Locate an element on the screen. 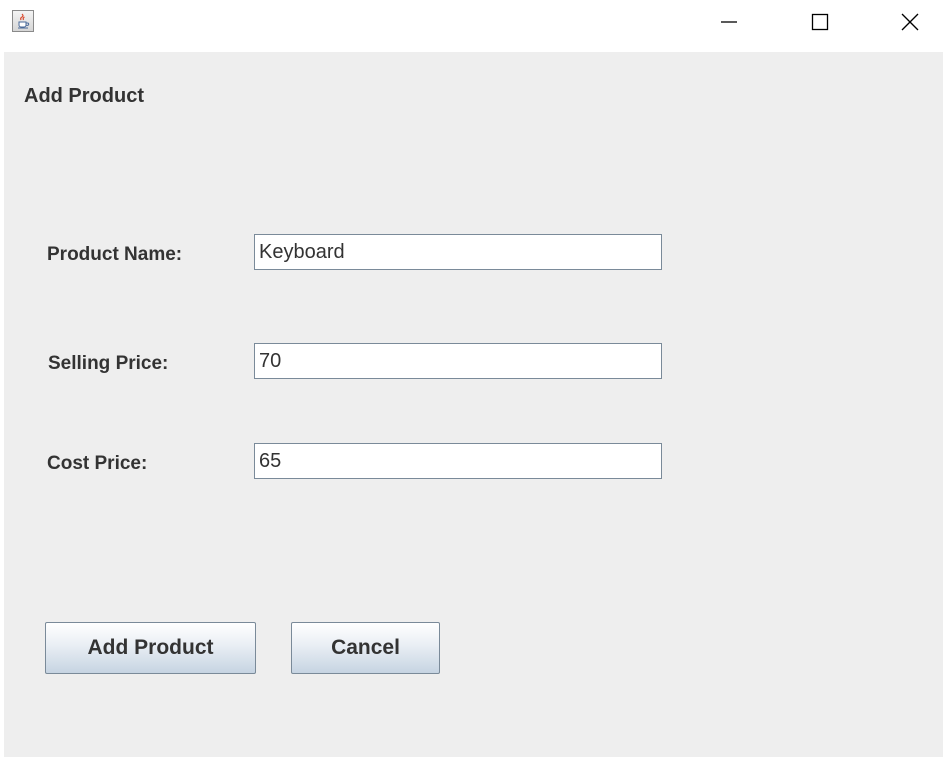  product-name-label: Product Name: is located at coordinates (115, 254).